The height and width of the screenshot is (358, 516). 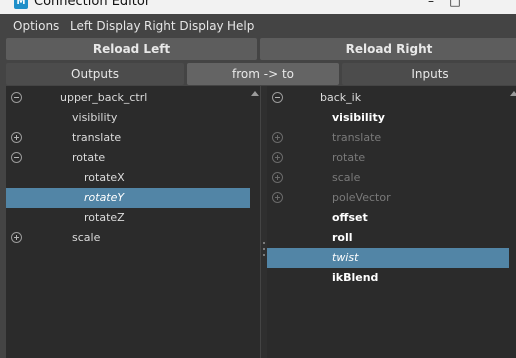 I want to click on menu-bar: Options Left Display Right Display Help, so click(x=258, y=26).